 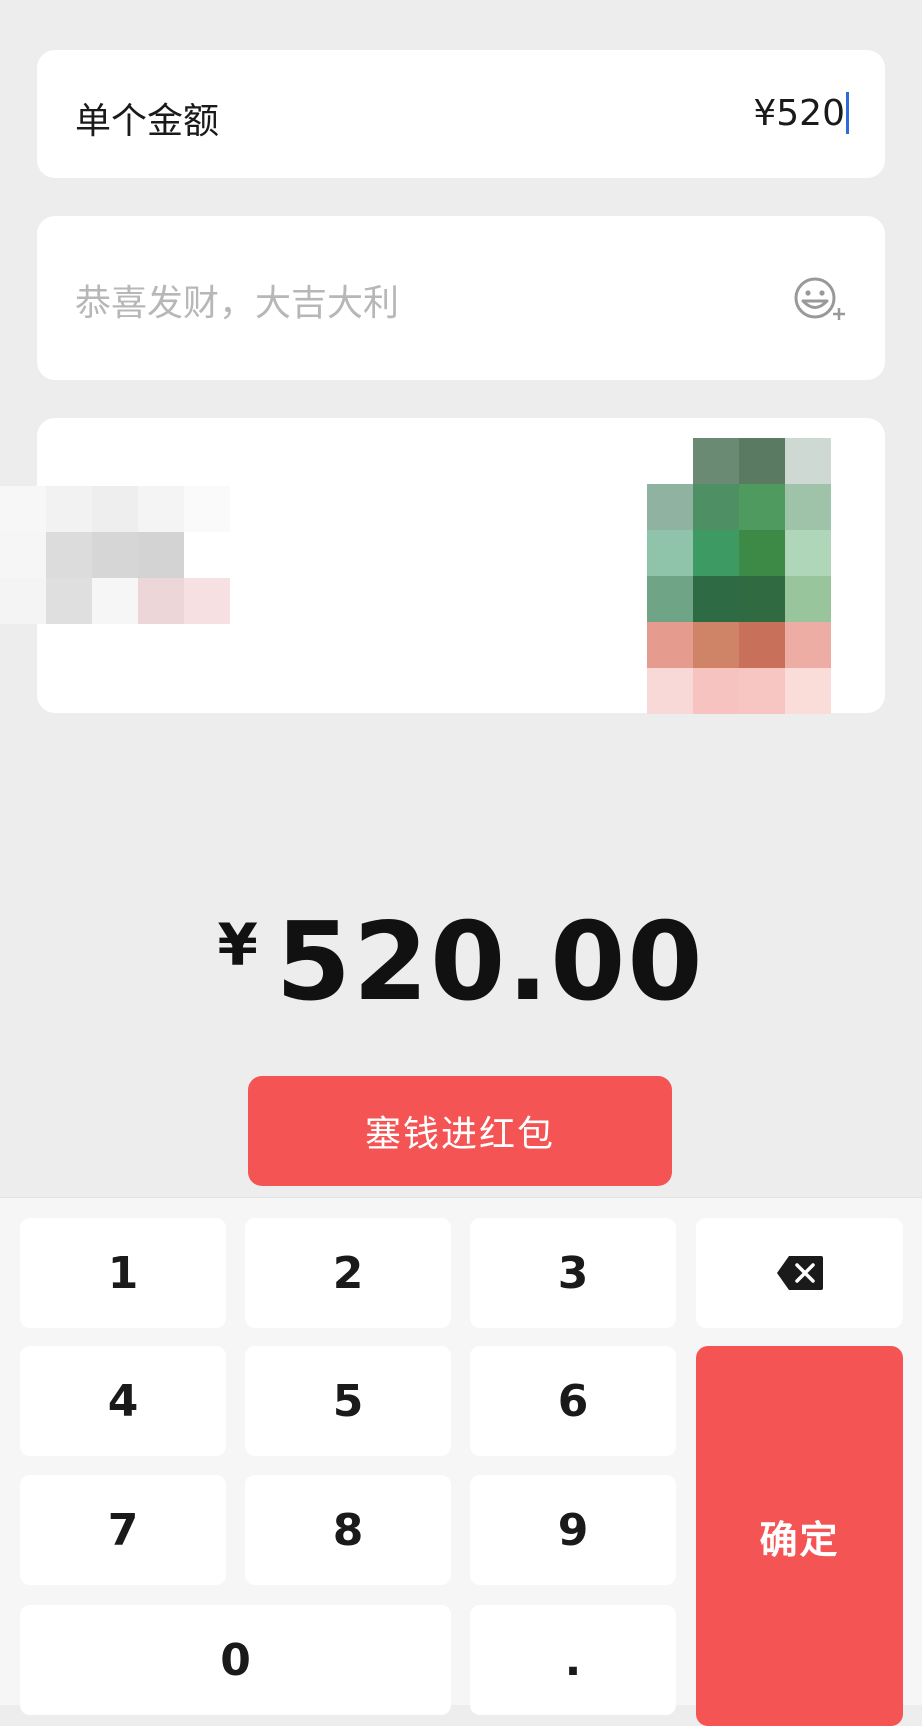 I want to click on key-8: 8, so click(x=348, y=1530).